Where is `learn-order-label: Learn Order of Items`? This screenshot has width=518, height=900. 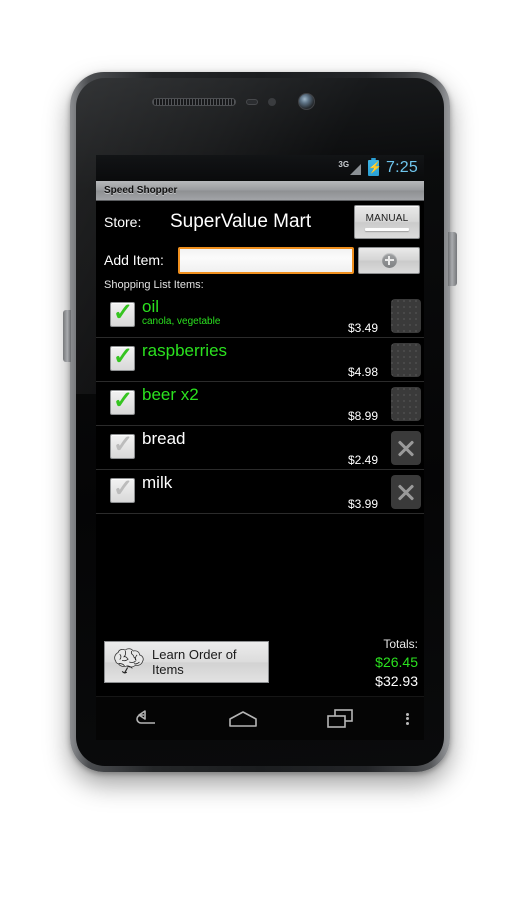 learn-order-label: Learn Order of Items is located at coordinates (194, 662).